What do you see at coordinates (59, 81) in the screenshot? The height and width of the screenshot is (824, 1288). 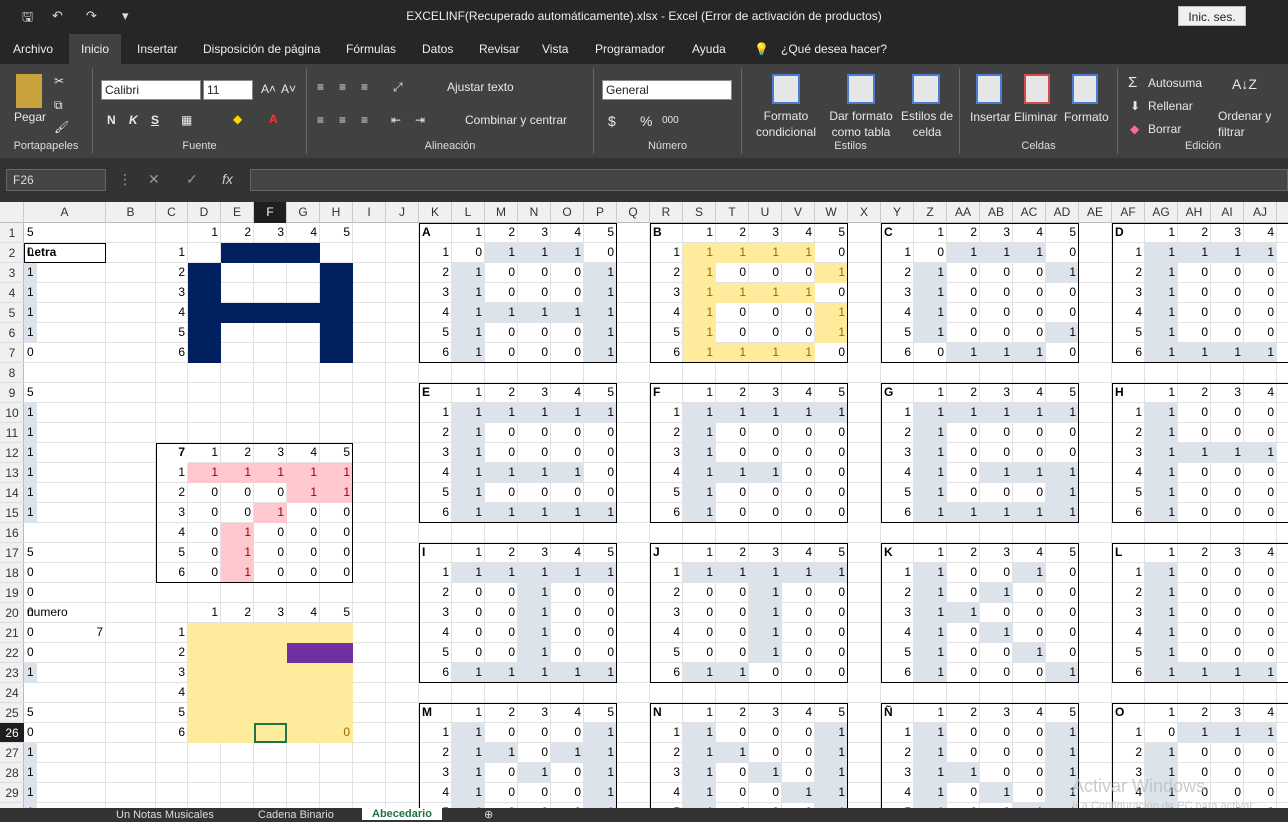 I see `cut-icon: ✂` at bounding box center [59, 81].